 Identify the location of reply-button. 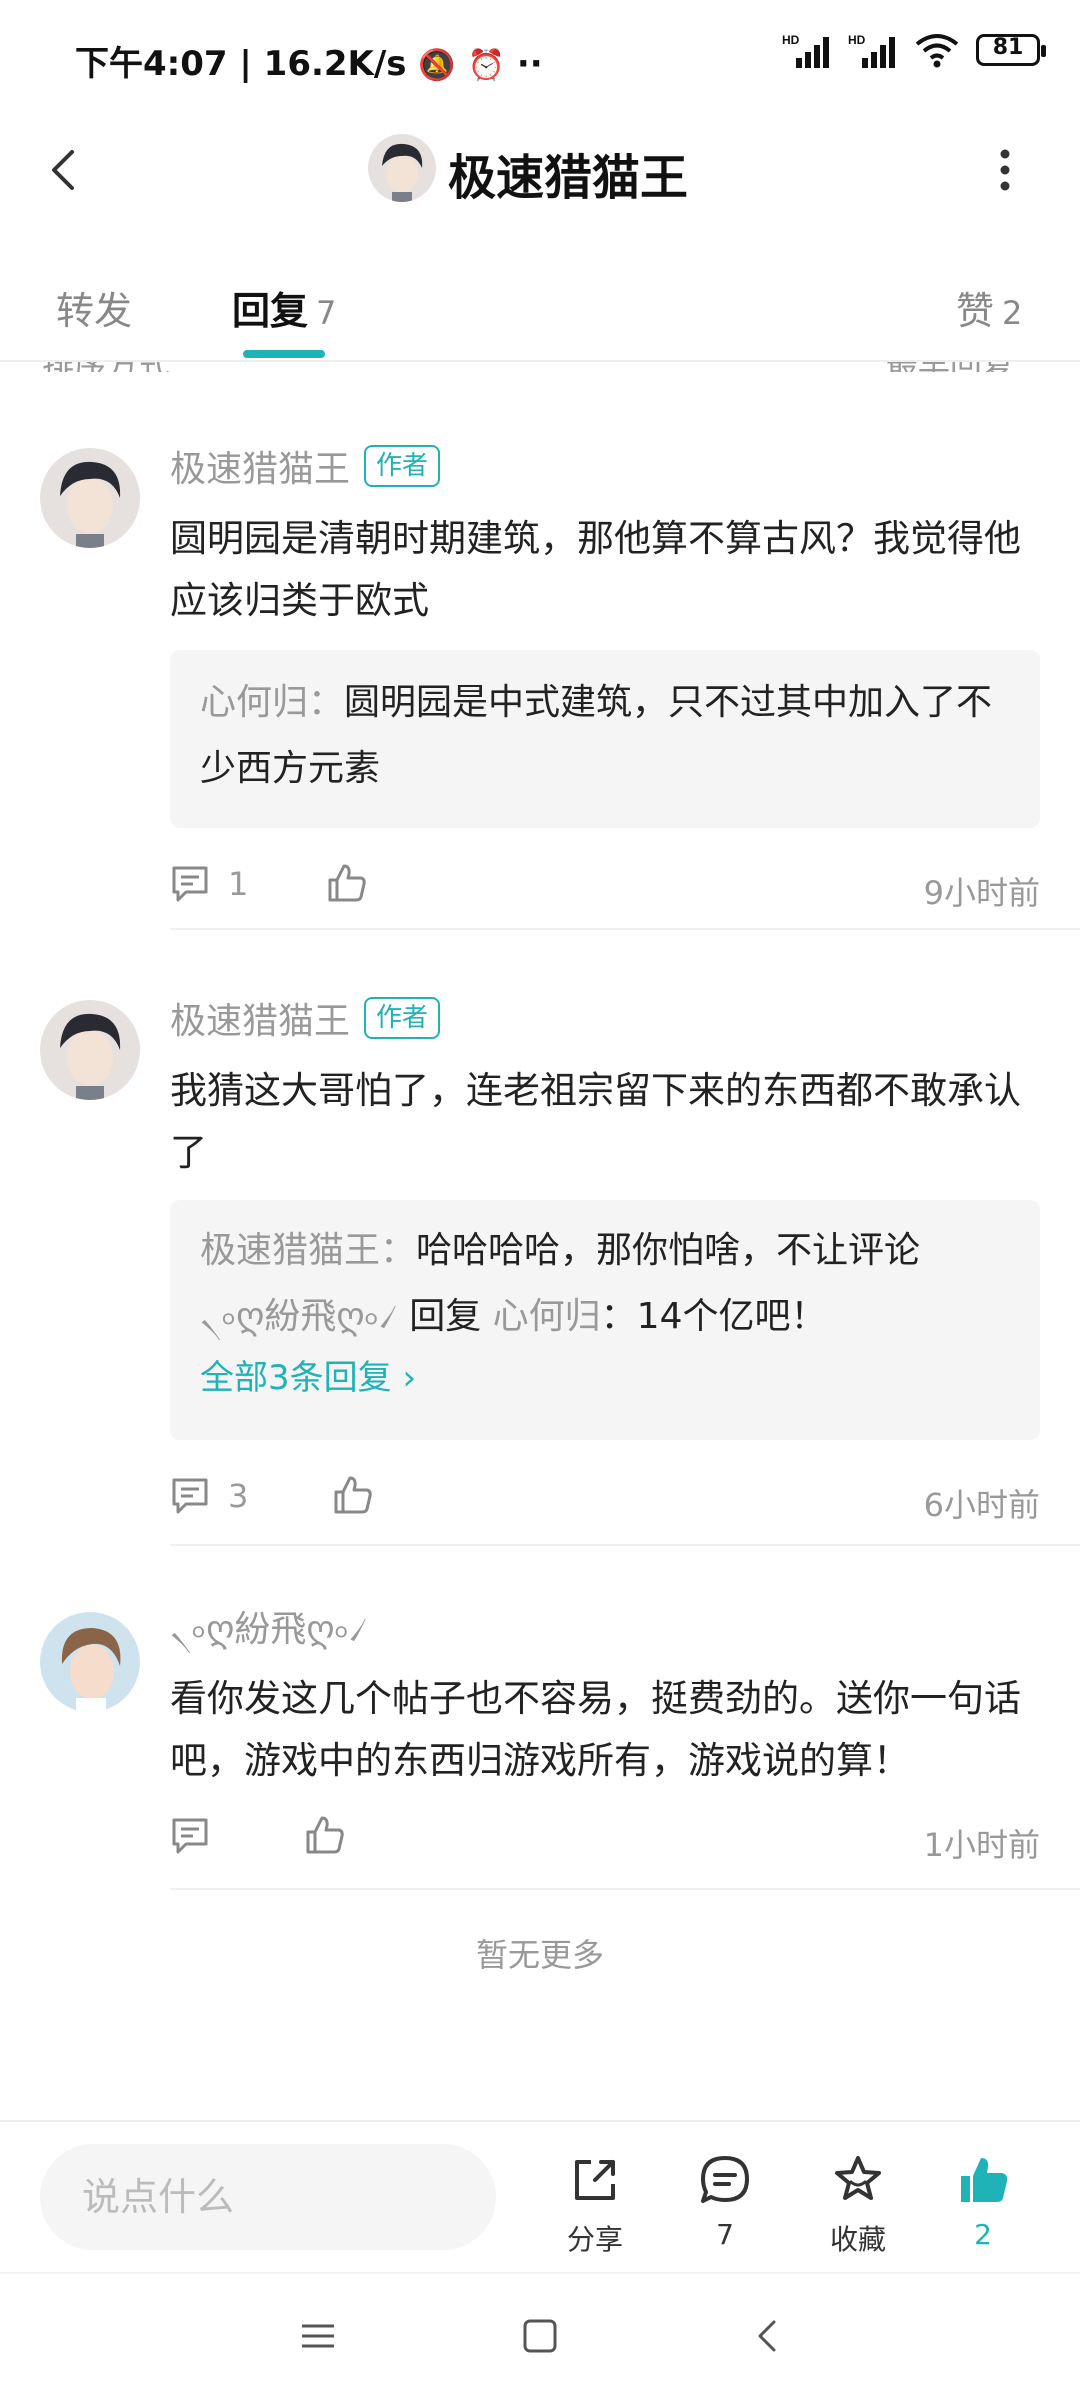
(199, 1836).